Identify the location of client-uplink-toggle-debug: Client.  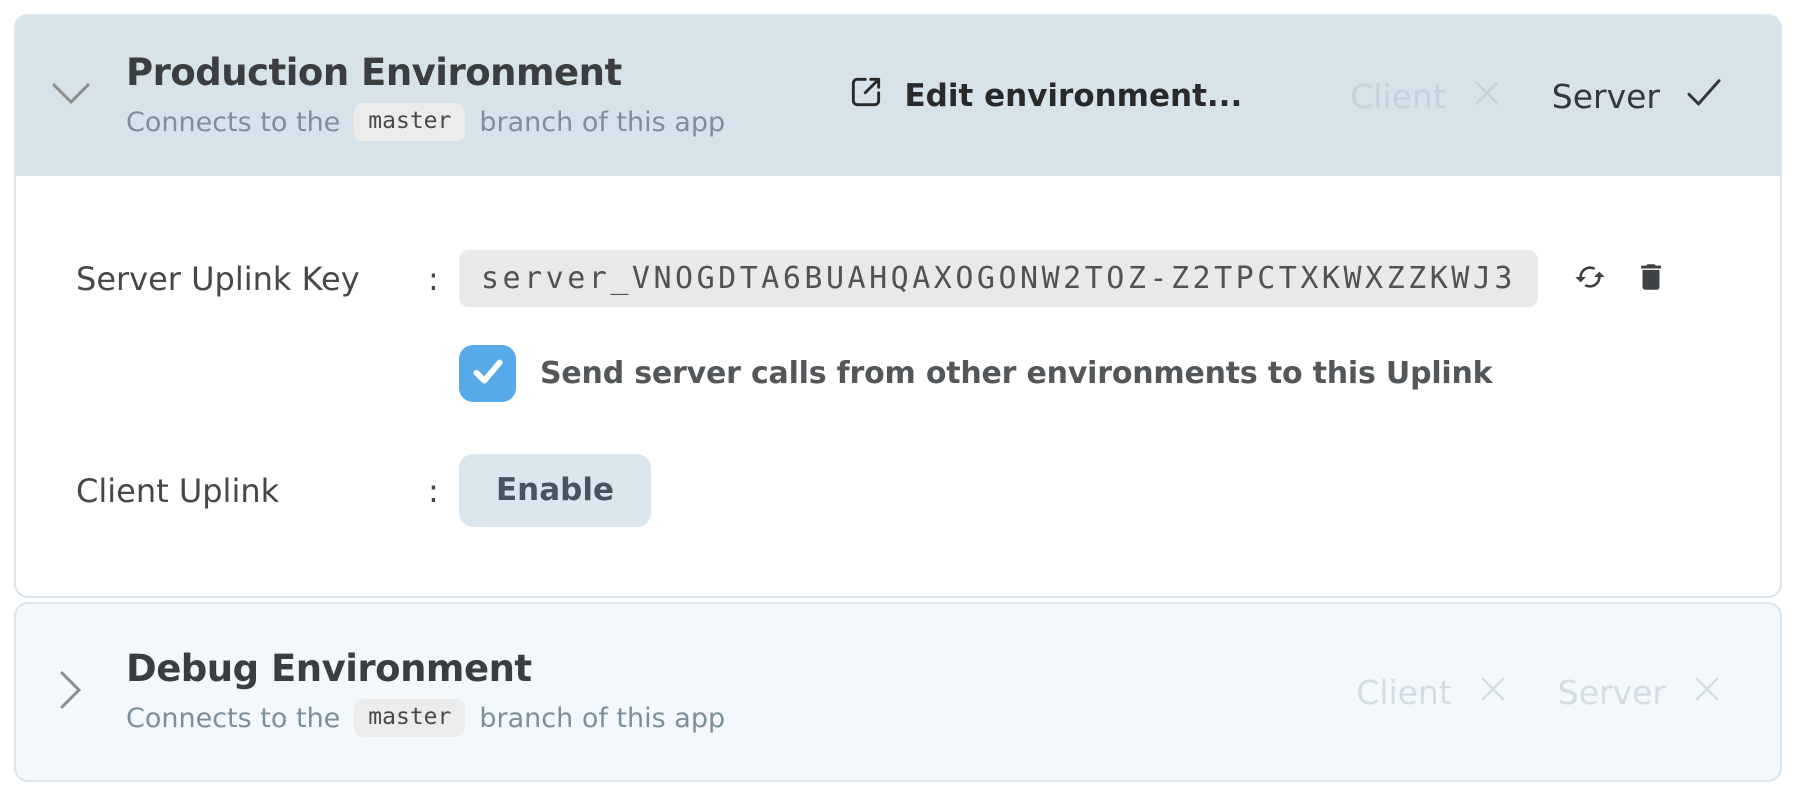
(1432, 692).